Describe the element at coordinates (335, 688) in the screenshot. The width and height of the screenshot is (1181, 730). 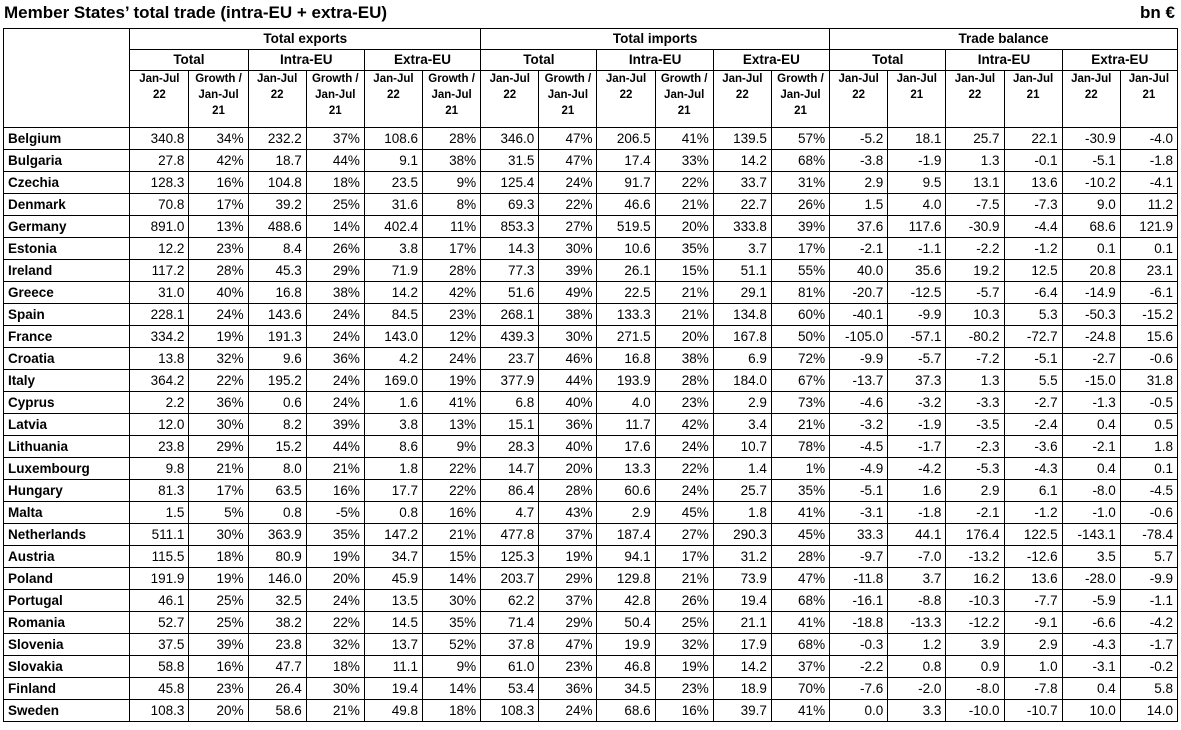
I see `value-cell: 30%` at that location.